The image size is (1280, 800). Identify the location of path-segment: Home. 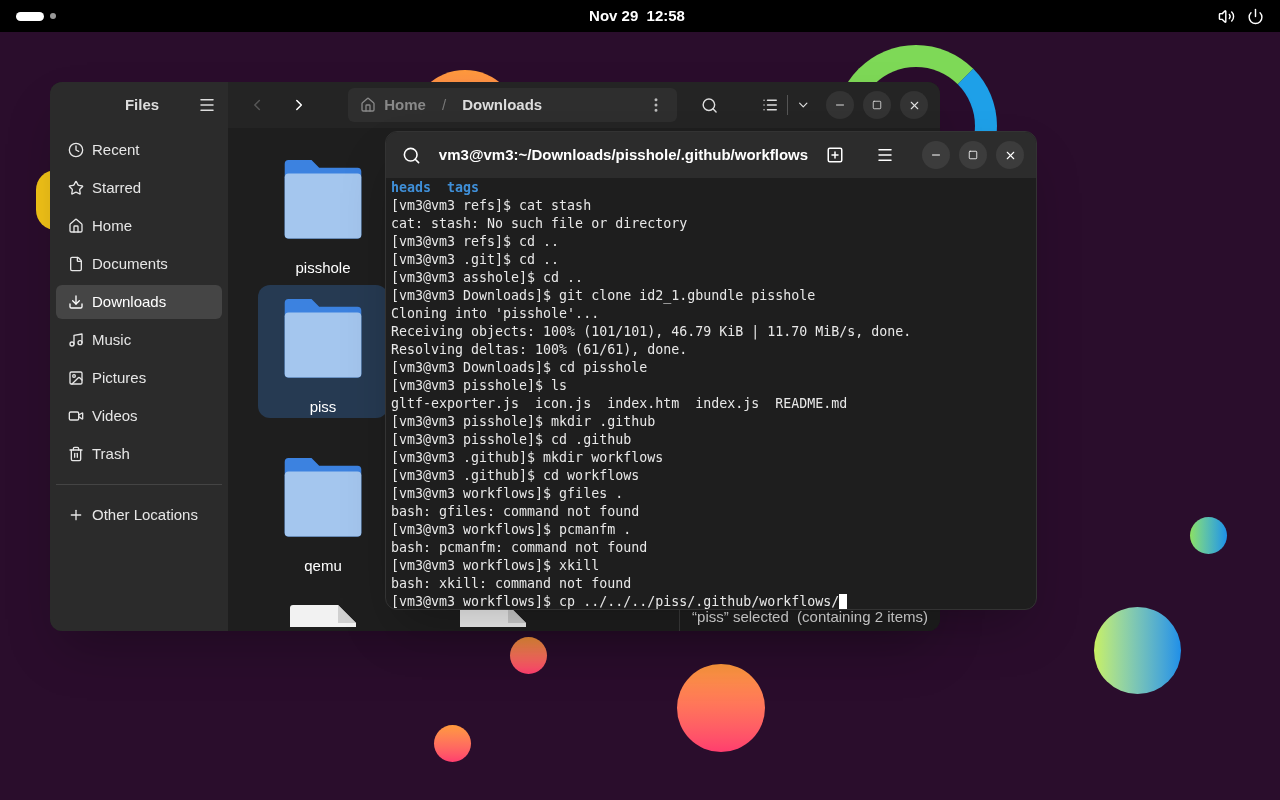
(405, 105).